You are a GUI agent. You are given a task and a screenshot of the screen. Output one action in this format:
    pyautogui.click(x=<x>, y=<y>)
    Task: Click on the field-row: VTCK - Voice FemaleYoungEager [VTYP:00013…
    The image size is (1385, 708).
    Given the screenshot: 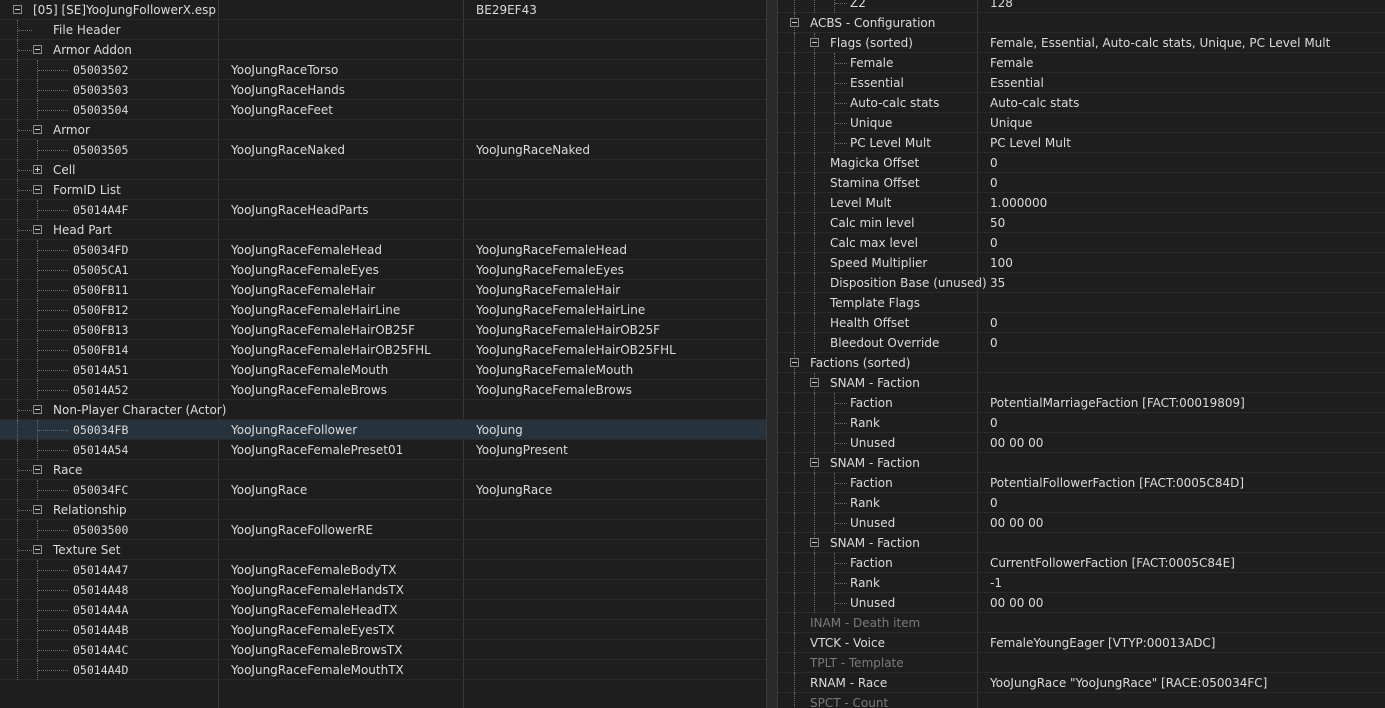 What is the action you would take?
    pyautogui.click(x=1081, y=643)
    